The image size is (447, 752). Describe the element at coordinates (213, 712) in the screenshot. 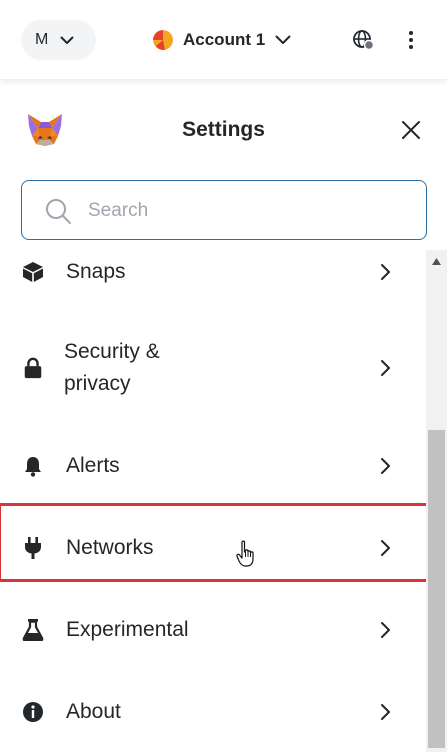

I see `menu-item-about: About` at that location.